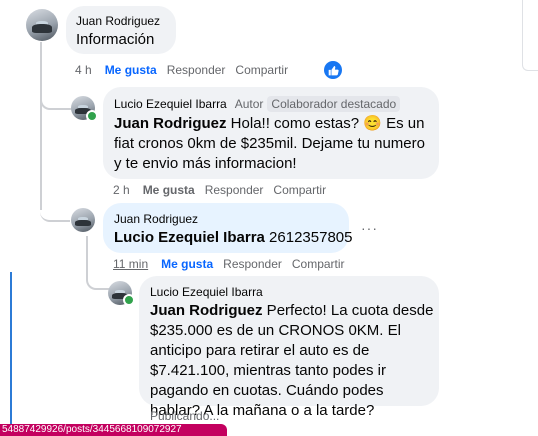  I want to click on more-options-icon: ···, so click(369, 228).